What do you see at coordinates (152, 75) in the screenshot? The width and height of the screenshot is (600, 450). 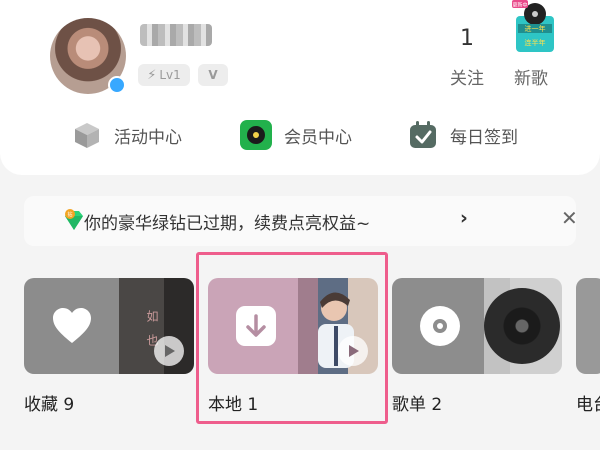 I see `bolt-icon: ⚡` at bounding box center [152, 75].